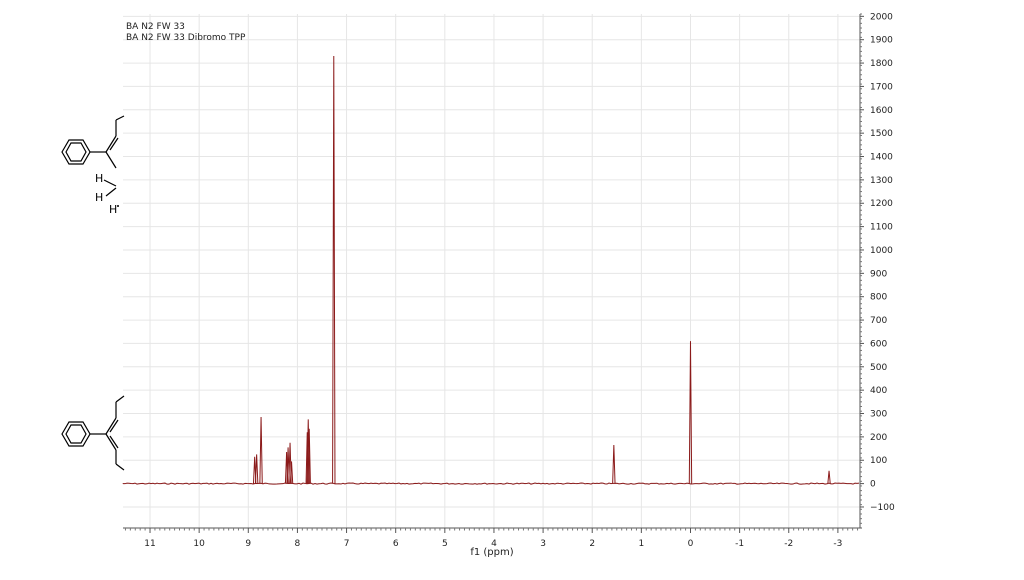  Describe the element at coordinates (347, 544) in the screenshot. I see `x-tick-label-4: 7` at that location.